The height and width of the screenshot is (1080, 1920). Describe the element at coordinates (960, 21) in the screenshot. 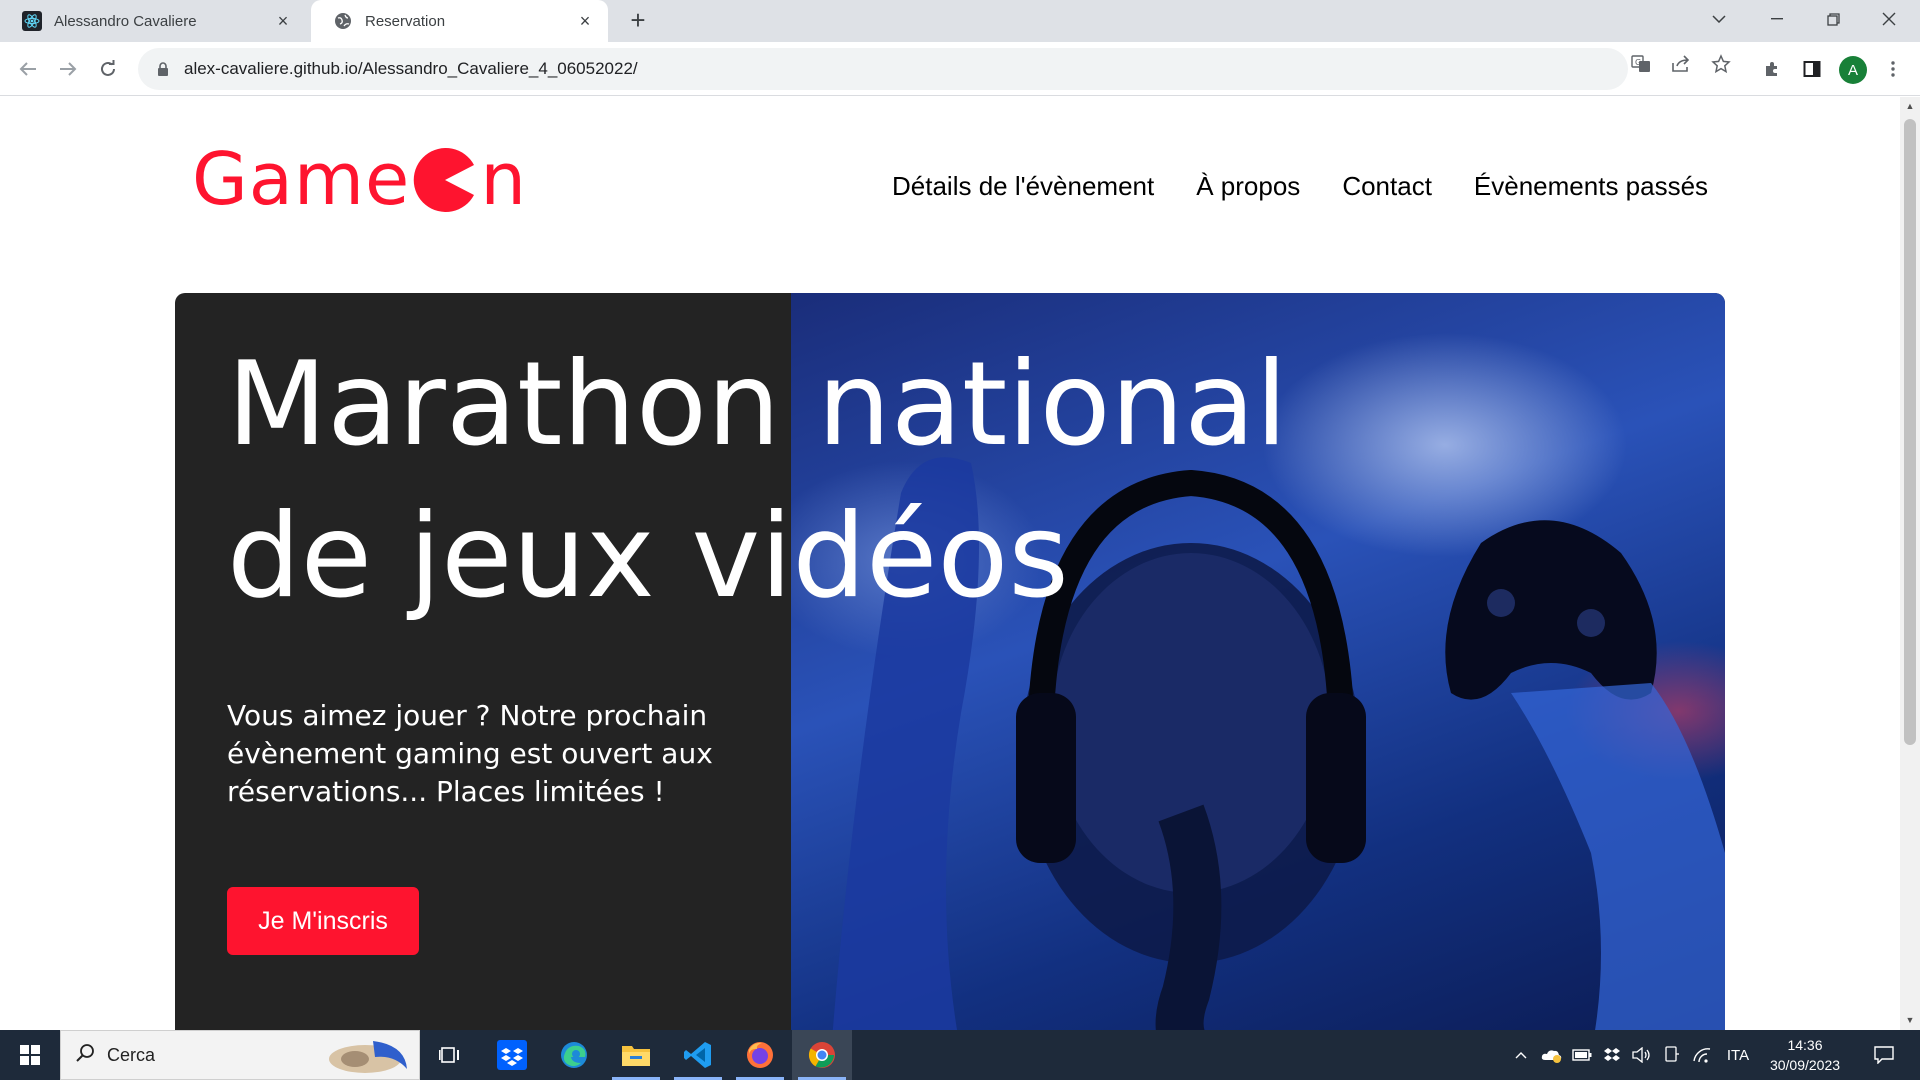

I see `tab-strip: Alessandro Cavaliere × Reservation × +` at that location.